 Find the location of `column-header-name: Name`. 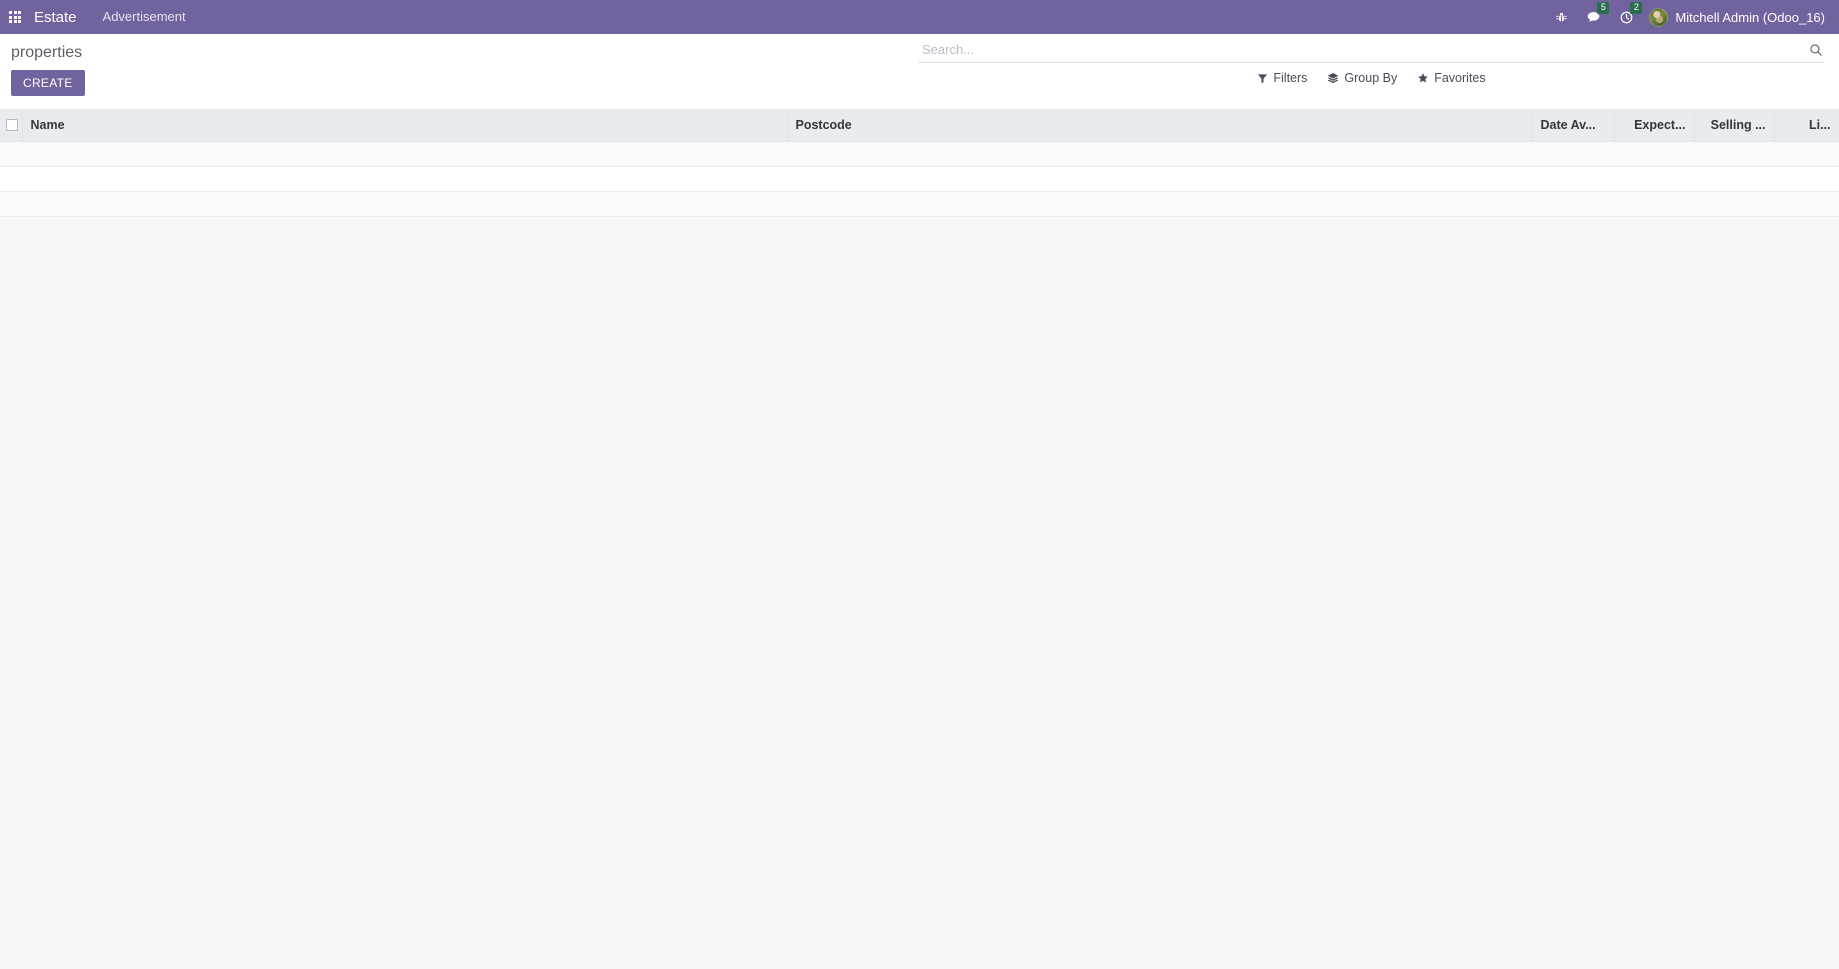

column-header-name: Name is located at coordinates (405, 126).